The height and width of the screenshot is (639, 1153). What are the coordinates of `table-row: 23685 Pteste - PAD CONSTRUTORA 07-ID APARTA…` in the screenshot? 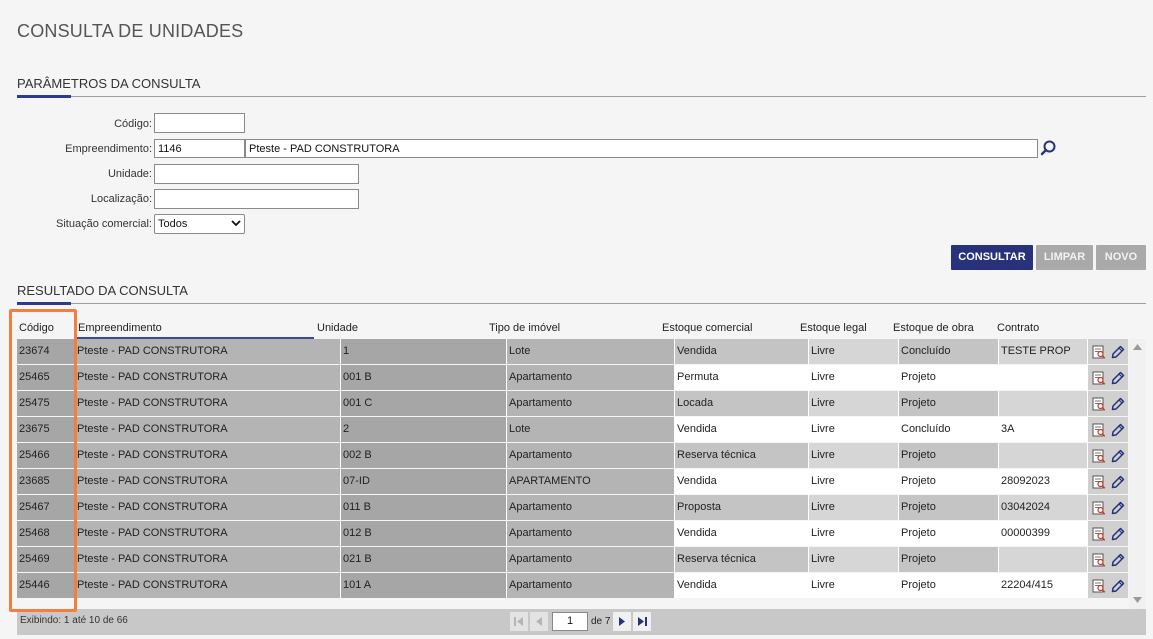 It's located at (572, 481).